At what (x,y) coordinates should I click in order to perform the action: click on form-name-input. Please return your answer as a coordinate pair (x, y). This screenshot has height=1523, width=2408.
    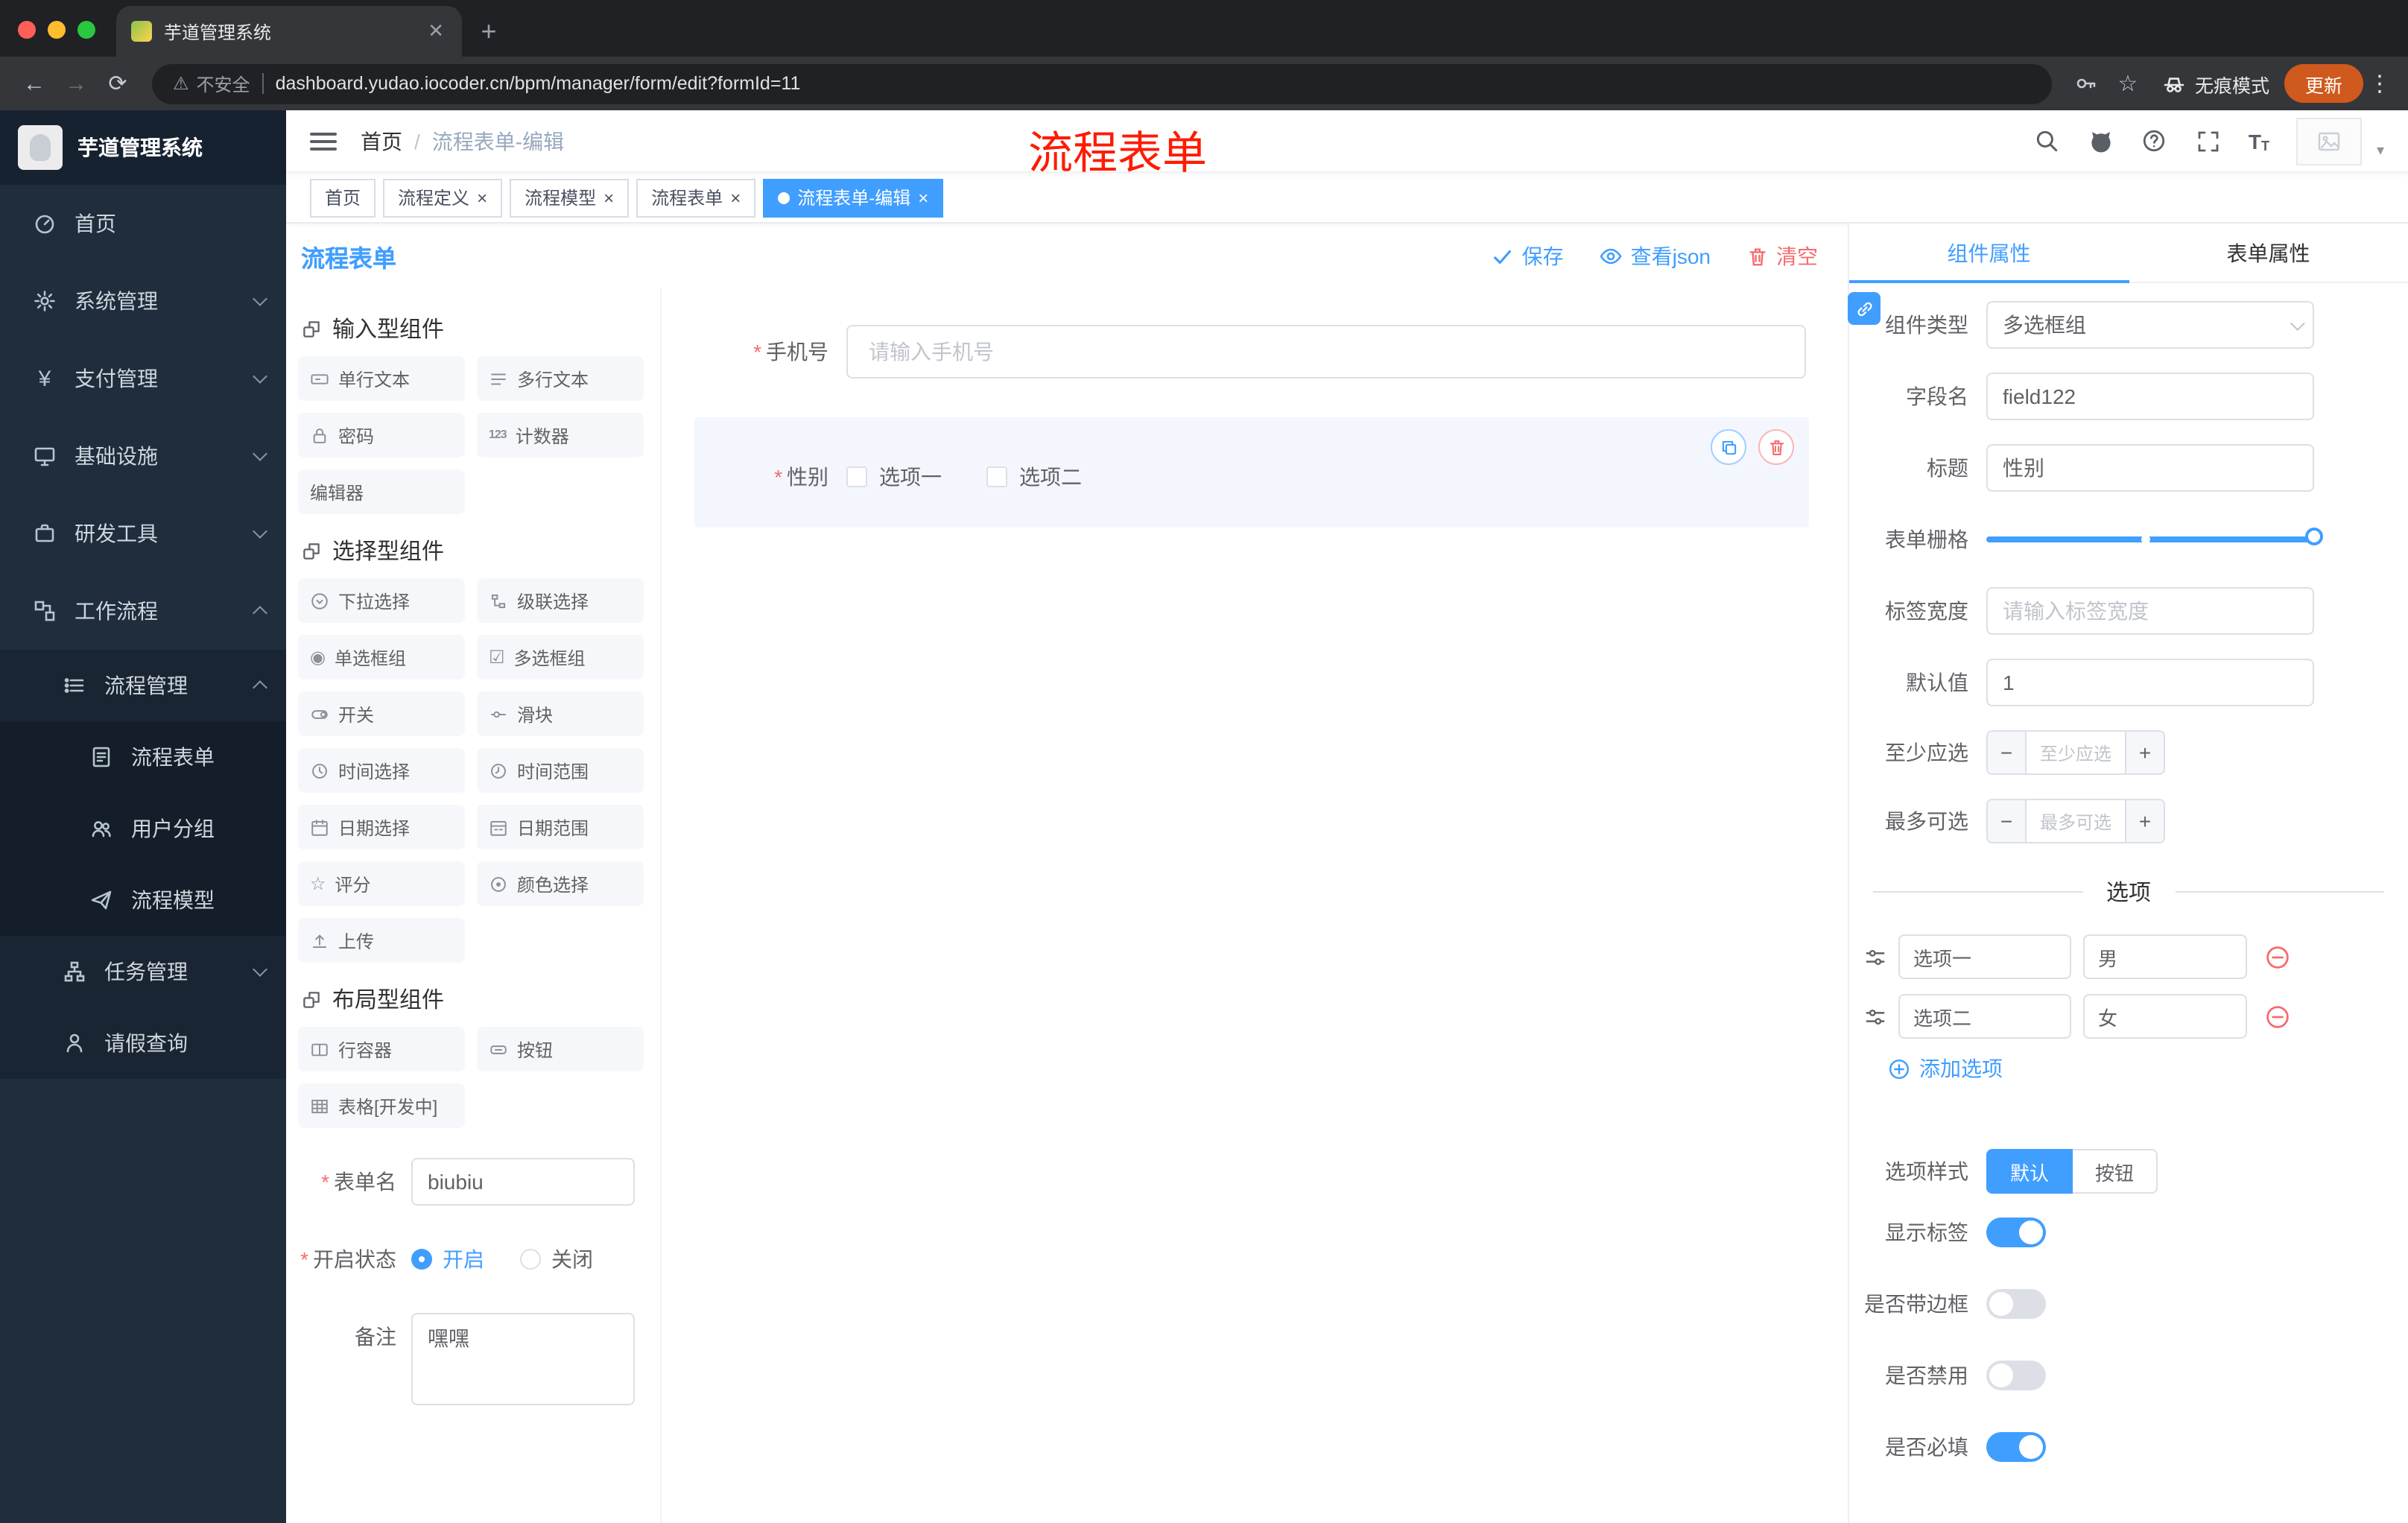
    Looking at the image, I should click on (523, 1182).